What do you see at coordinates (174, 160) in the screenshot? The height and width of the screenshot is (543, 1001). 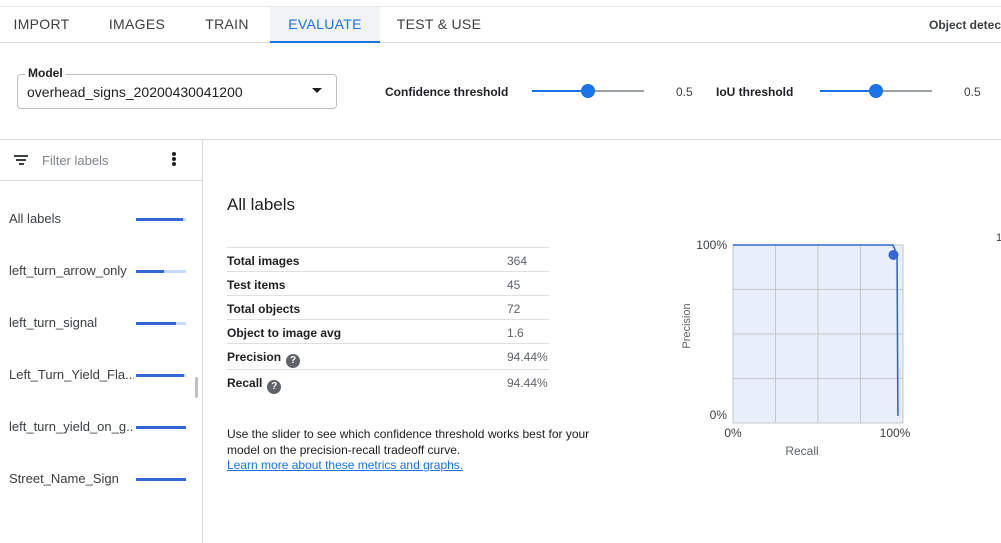 I see `more-vert-icon` at bounding box center [174, 160].